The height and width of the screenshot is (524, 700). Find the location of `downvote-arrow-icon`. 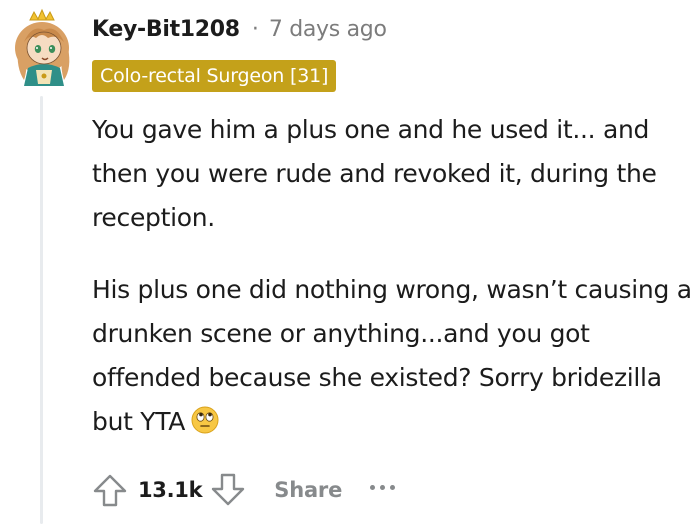

downvote-arrow-icon is located at coordinates (228, 489).